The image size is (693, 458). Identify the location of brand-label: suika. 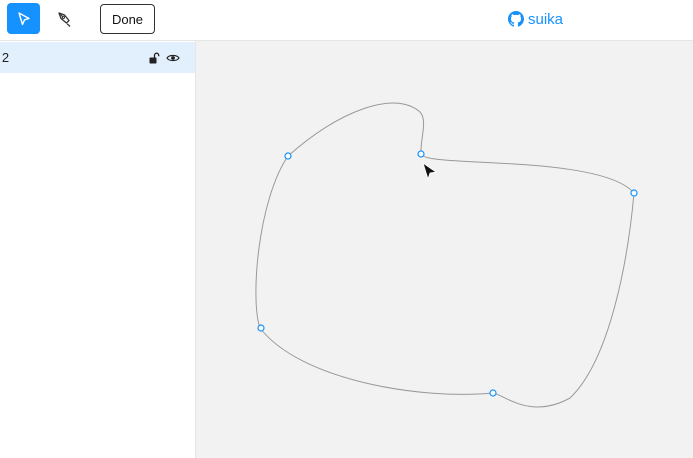
(546, 19).